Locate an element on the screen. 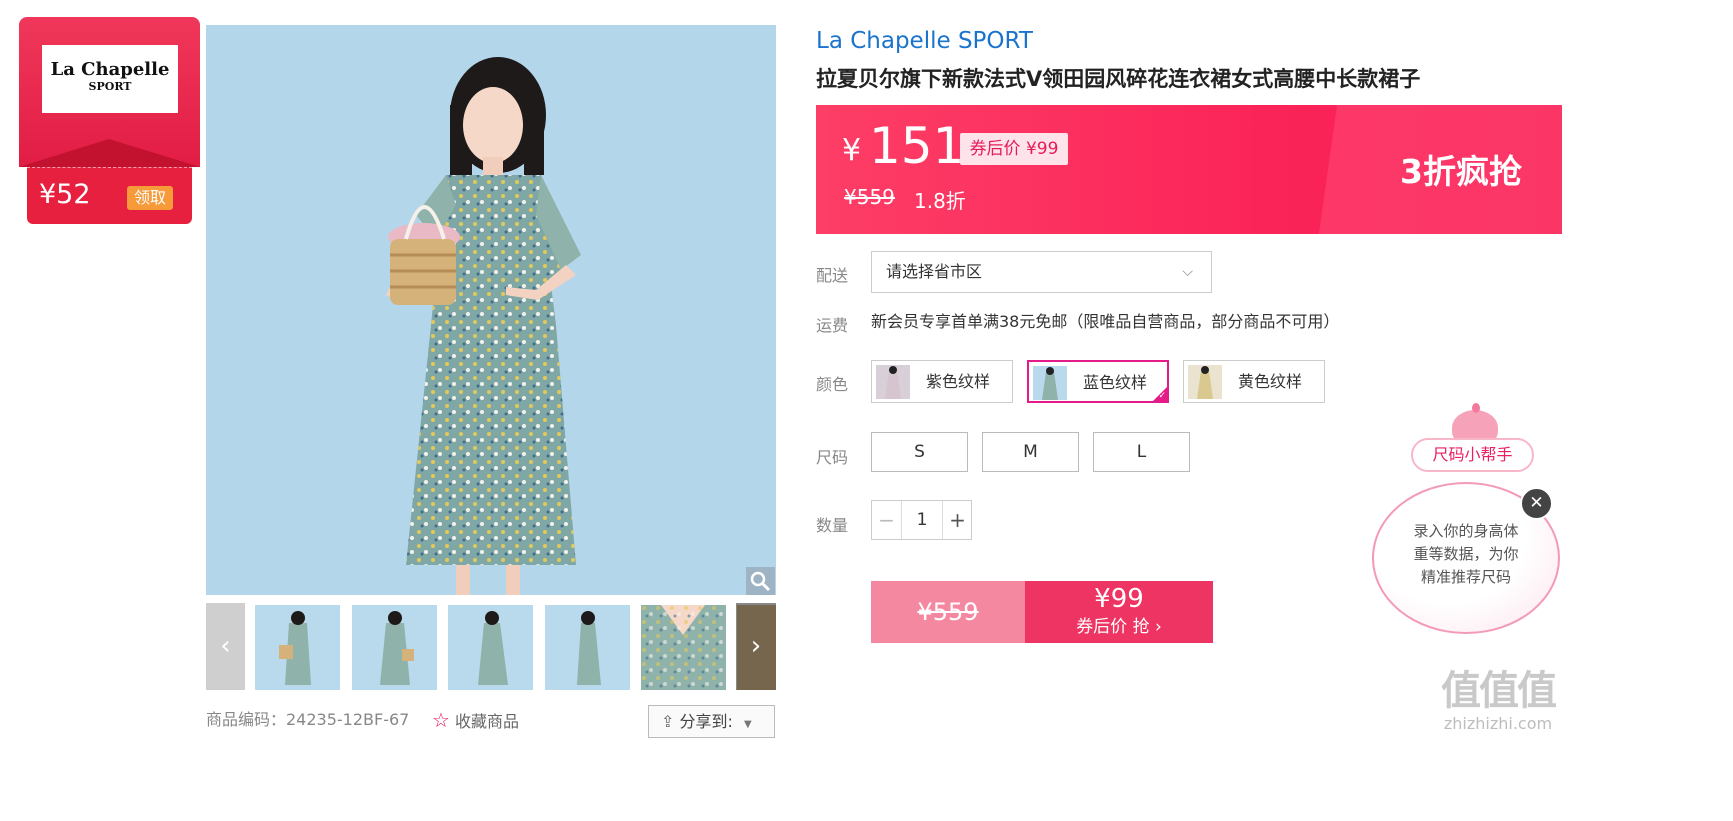  brand-link: La Chapelle SPORT is located at coordinates (924, 41).